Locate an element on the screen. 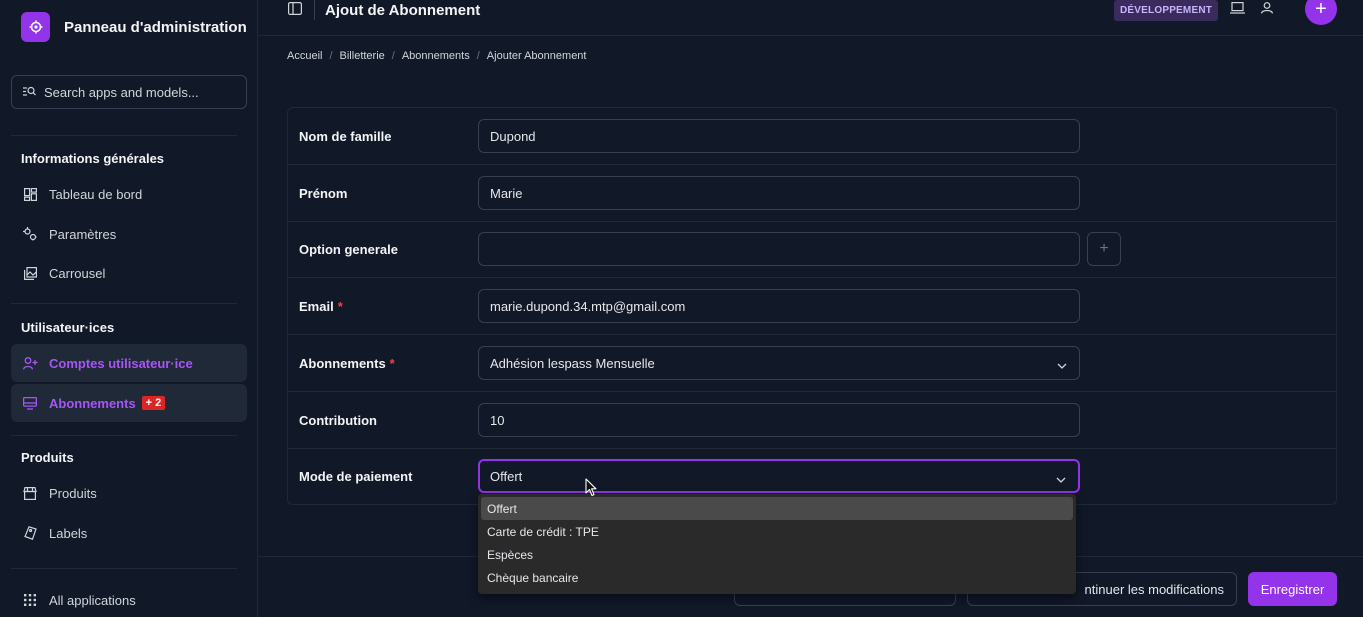 The image size is (1363, 617). sidebar-item-label: Labels is located at coordinates (68, 533).